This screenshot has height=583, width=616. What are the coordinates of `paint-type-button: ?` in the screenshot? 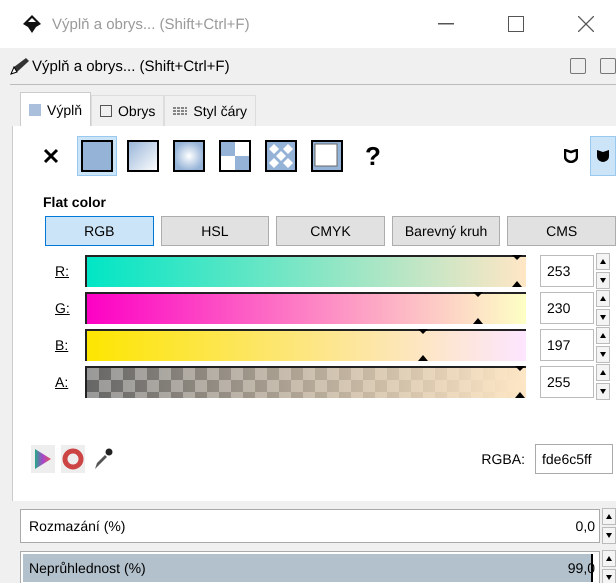 It's located at (373, 156).